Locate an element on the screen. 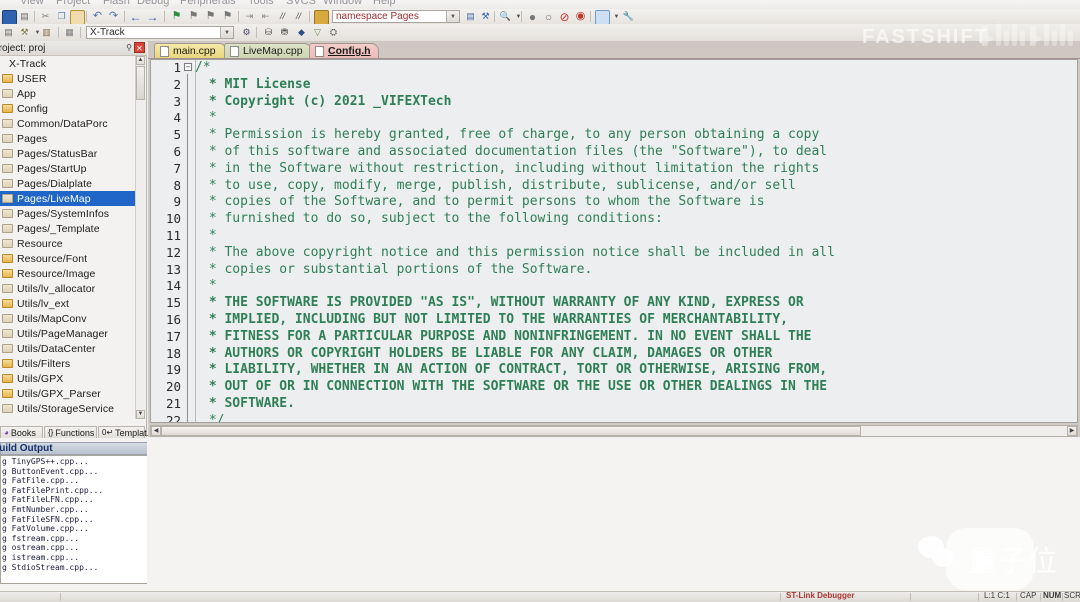 The image size is (1080, 602). tree-item-utils-lv-allocator: Utils/lv_allocator is located at coordinates (68, 288).